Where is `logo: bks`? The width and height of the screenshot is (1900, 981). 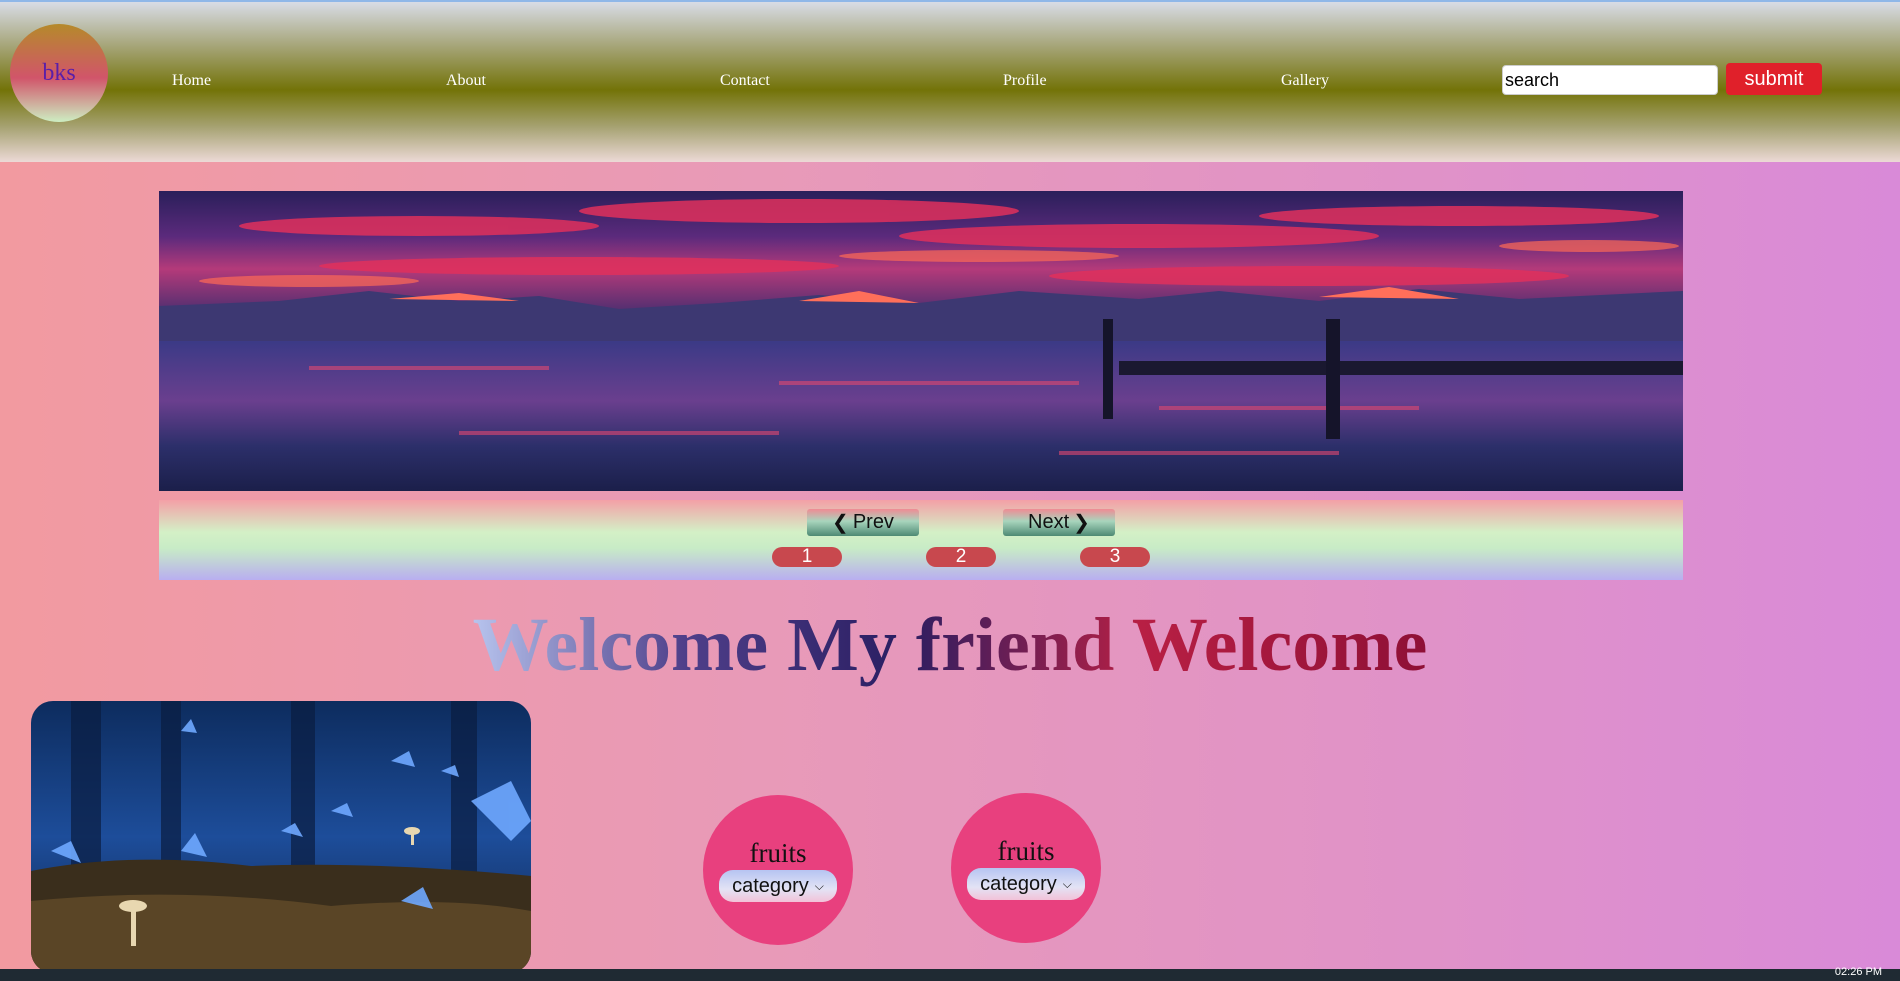 logo: bks is located at coordinates (59, 73).